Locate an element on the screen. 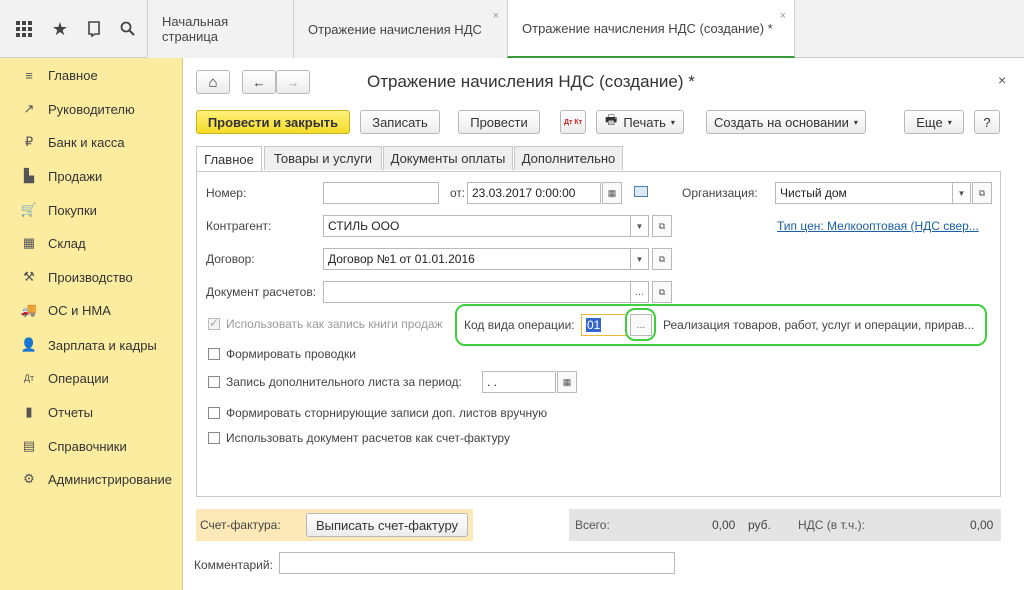 The width and height of the screenshot is (1024, 590). sidebar-item-fixed-assets: 🚚 ОС и НМА is located at coordinates (91, 310).